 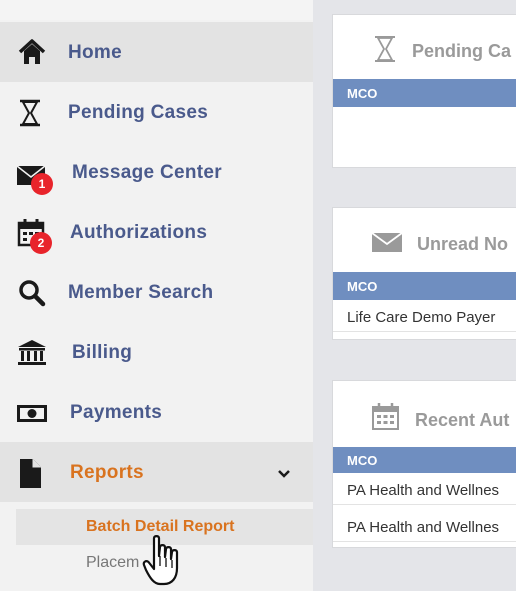 What do you see at coordinates (156, 472) in the screenshot?
I see `sidebar-item-reports: Reports` at bounding box center [156, 472].